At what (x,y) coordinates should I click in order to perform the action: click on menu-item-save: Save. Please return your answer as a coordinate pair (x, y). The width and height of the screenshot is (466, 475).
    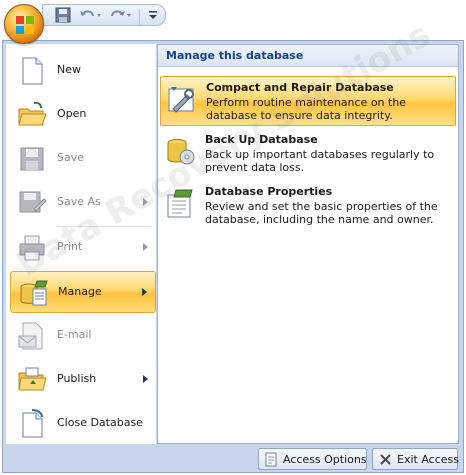
    Looking at the image, I should click on (83, 159).